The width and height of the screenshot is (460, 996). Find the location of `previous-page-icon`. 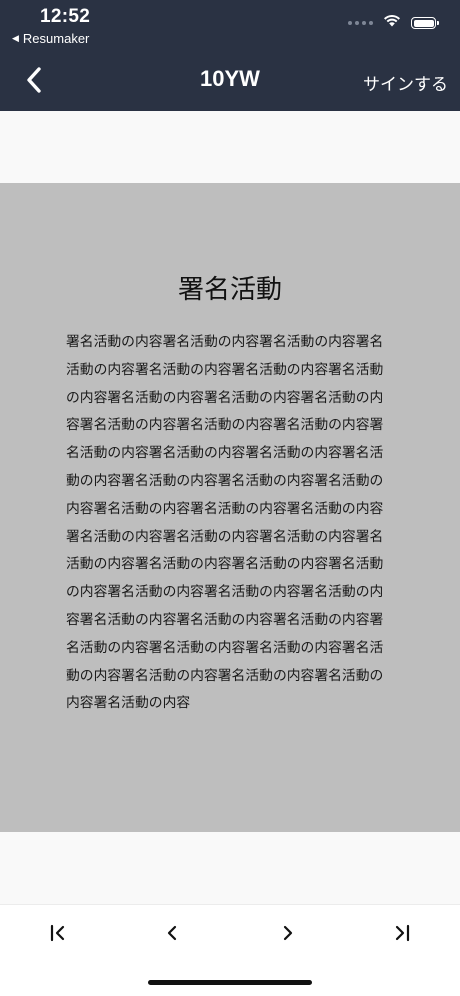

previous-page-icon is located at coordinates (172, 933).